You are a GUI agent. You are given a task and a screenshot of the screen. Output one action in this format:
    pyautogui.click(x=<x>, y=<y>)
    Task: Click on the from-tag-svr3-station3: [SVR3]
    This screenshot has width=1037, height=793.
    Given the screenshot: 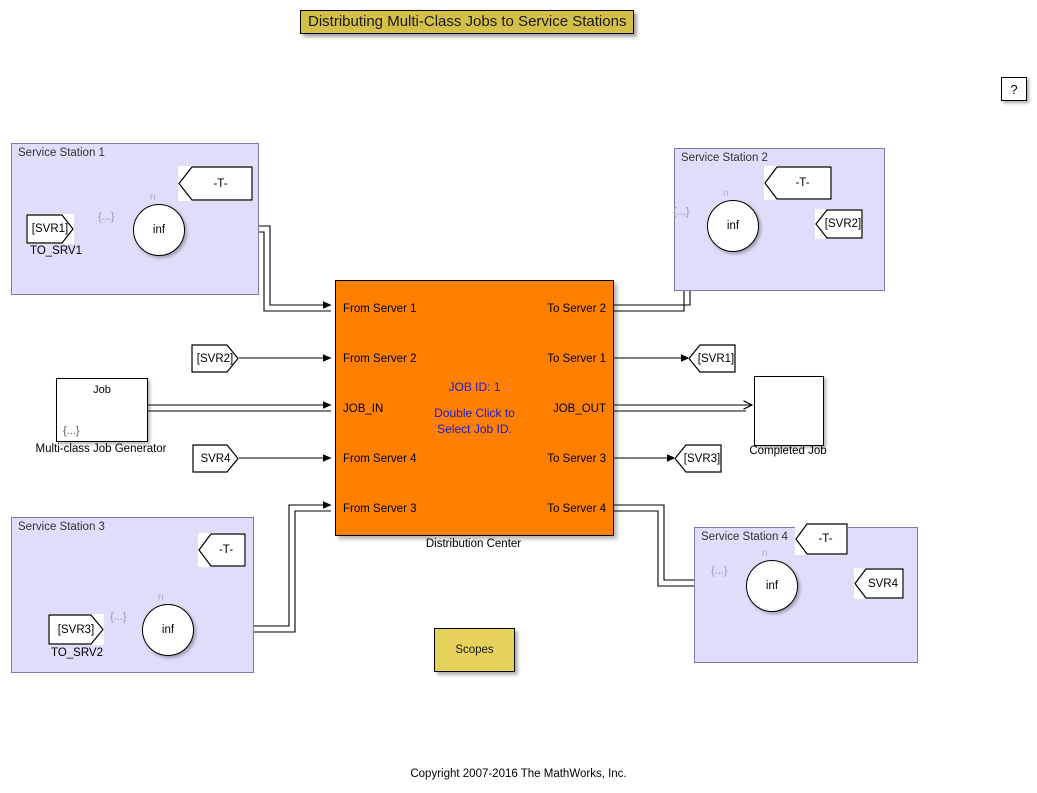 What is the action you would take?
    pyautogui.click(x=76, y=629)
    